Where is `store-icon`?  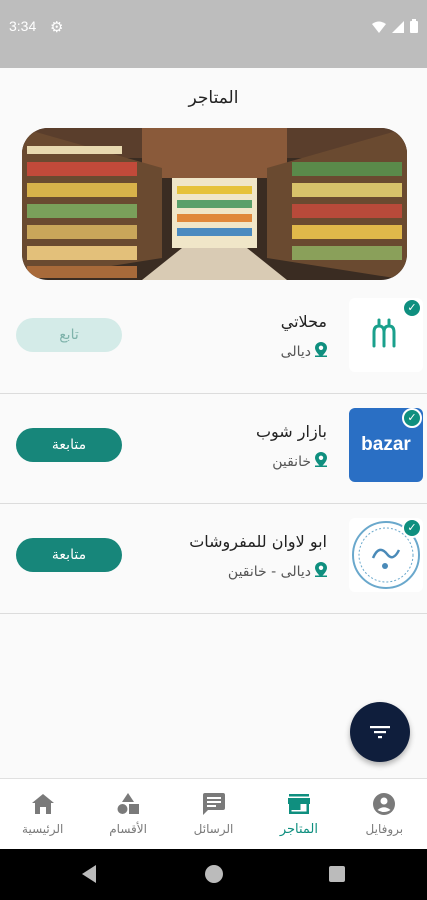 store-icon is located at coordinates (299, 804).